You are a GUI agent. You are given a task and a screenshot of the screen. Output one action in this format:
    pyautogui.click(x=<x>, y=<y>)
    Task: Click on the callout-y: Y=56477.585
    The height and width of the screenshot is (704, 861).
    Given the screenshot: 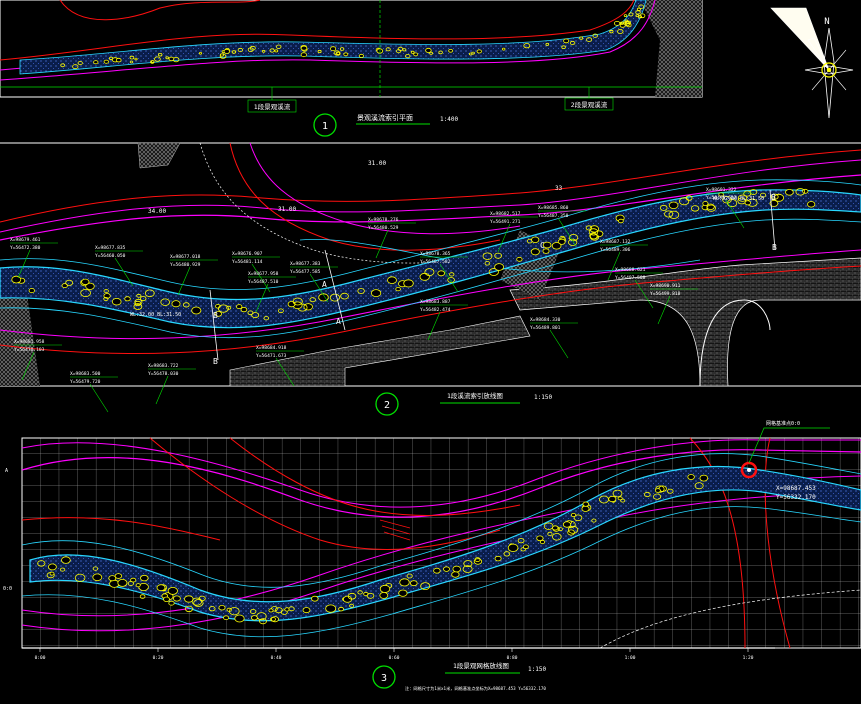 What is the action you would take?
    pyautogui.click(x=305, y=272)
    